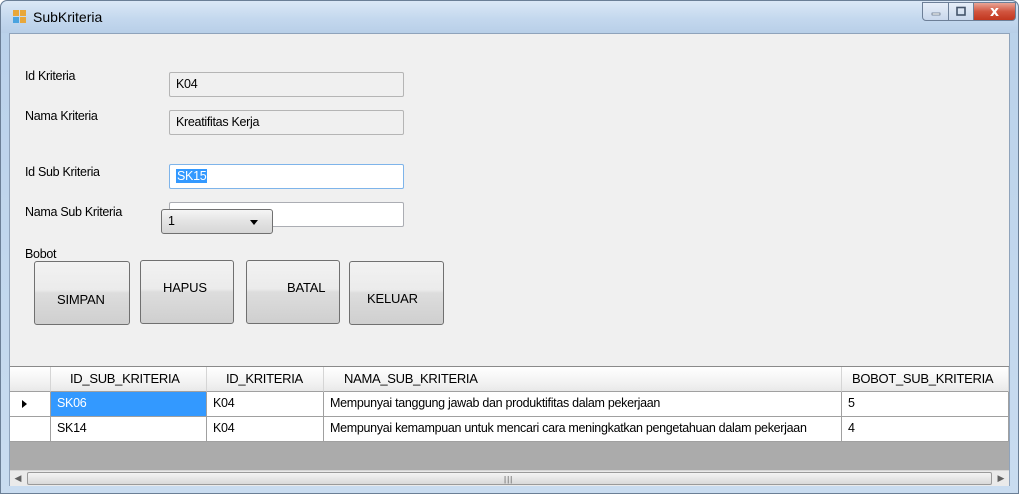 This screenshot has height=494, width=1019. I want to click on current-row-icon, so click(24, 404).